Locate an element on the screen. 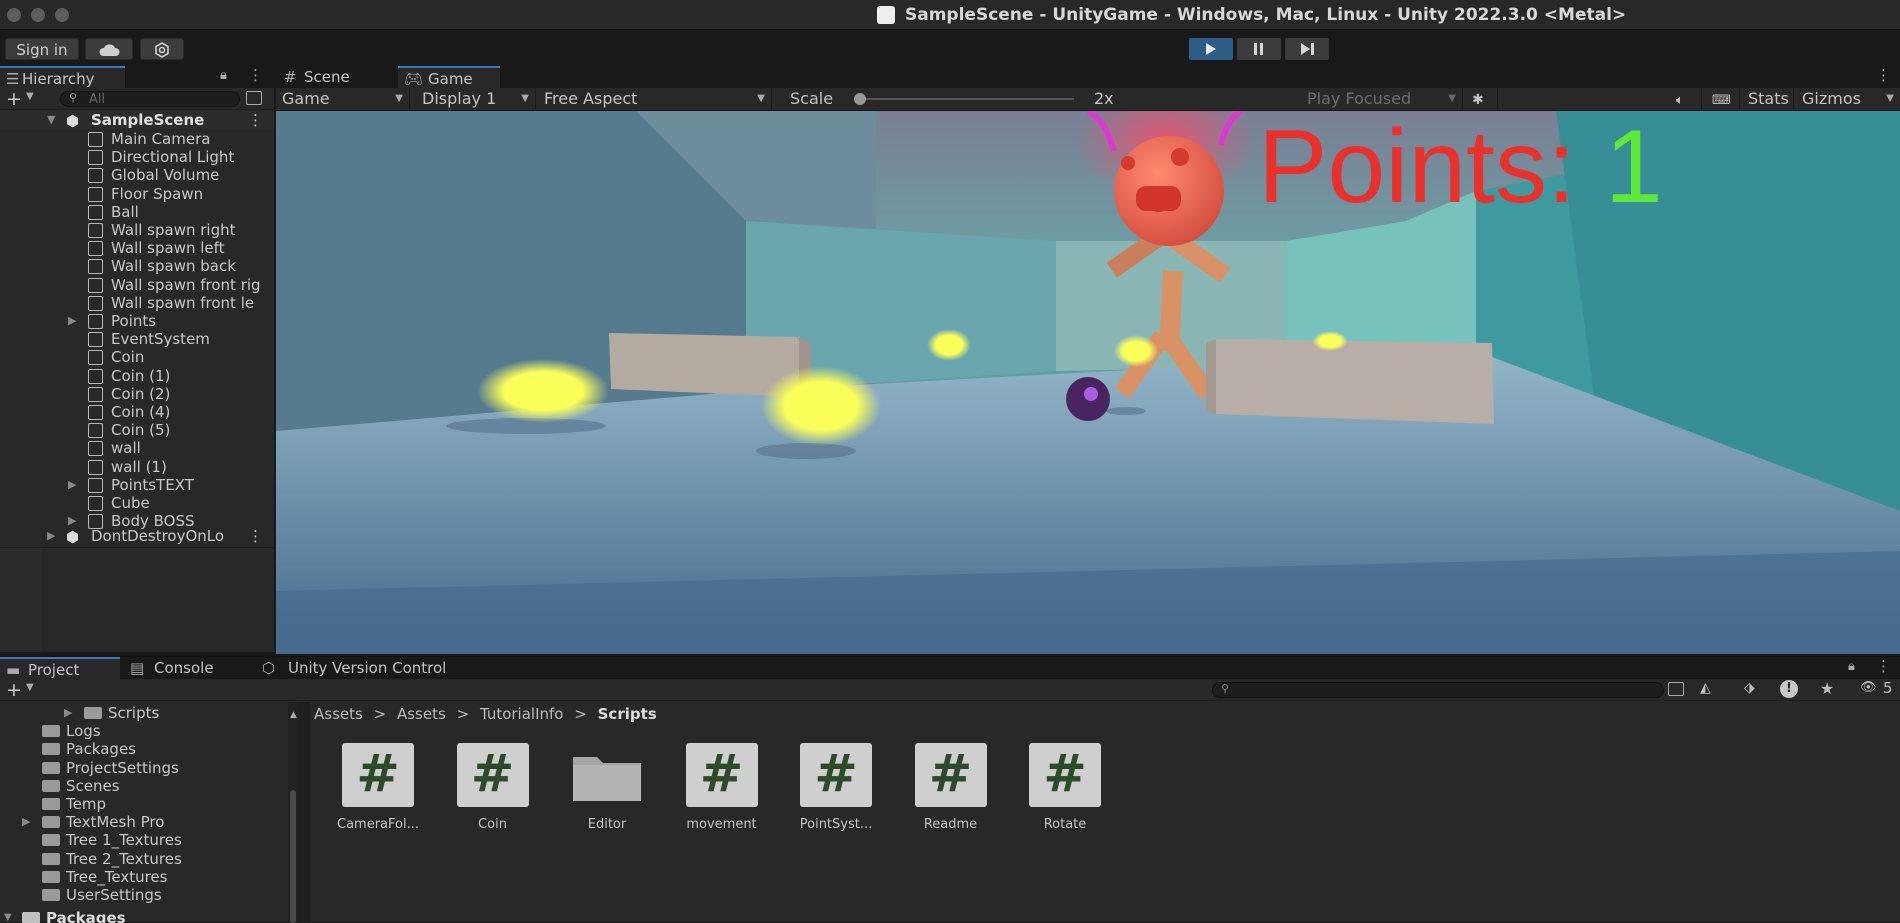 The image size is (1900, 923). shortcuts-button: ⌨ is located at coordinates (1723, 99).